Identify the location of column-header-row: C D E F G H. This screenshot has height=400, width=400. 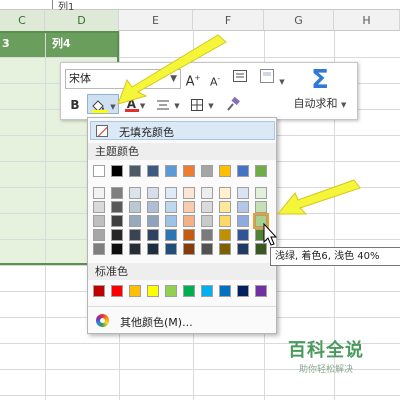
(200, 20).